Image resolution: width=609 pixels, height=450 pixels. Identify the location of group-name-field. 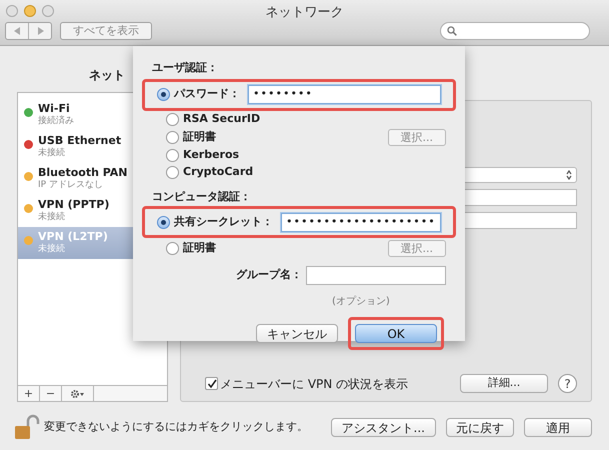
(376, 275).